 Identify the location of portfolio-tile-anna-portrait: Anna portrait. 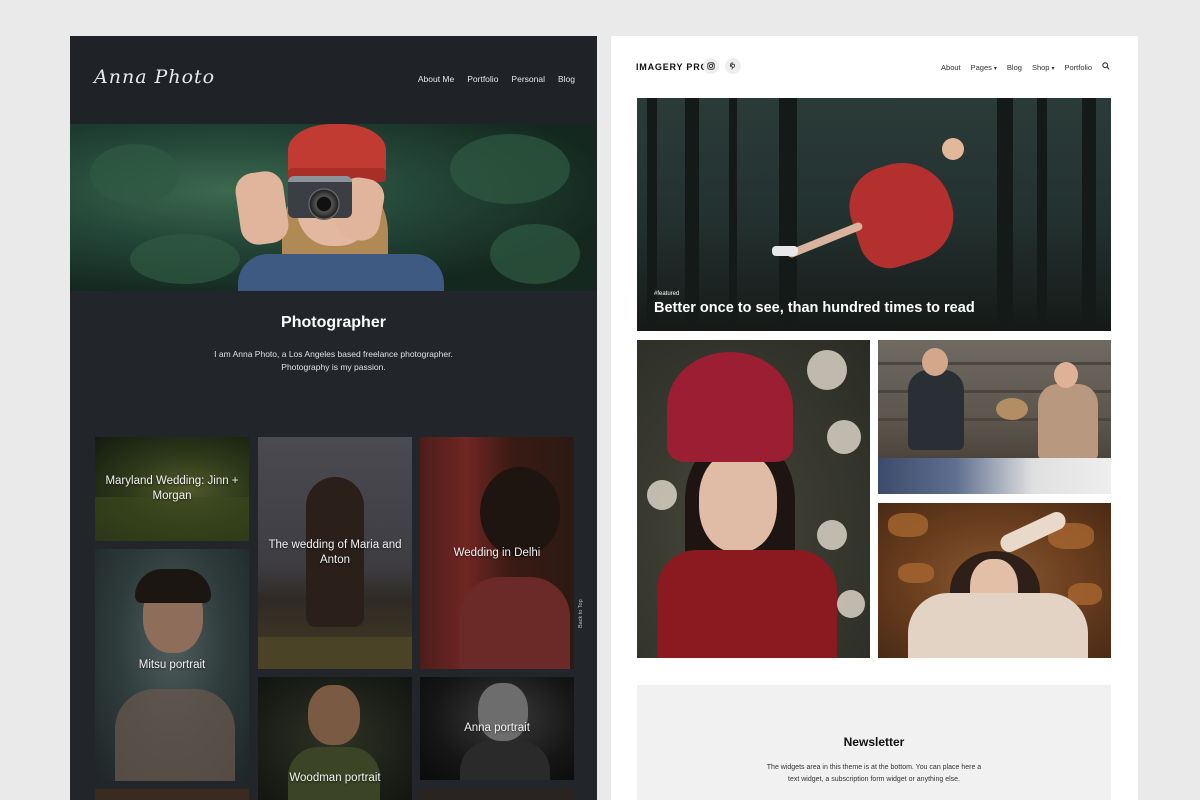
(497, 728).